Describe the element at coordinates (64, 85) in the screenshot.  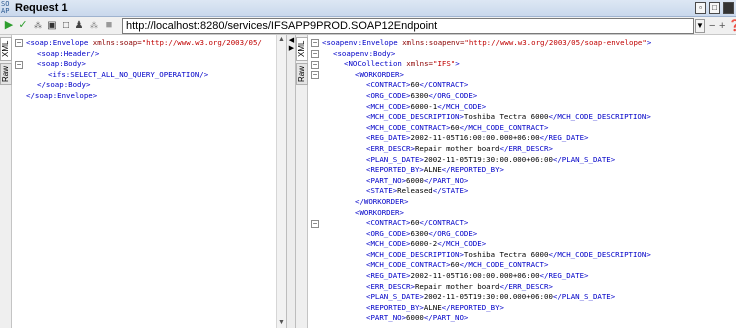
I see `xml-token: </soap:Body>` at that location.